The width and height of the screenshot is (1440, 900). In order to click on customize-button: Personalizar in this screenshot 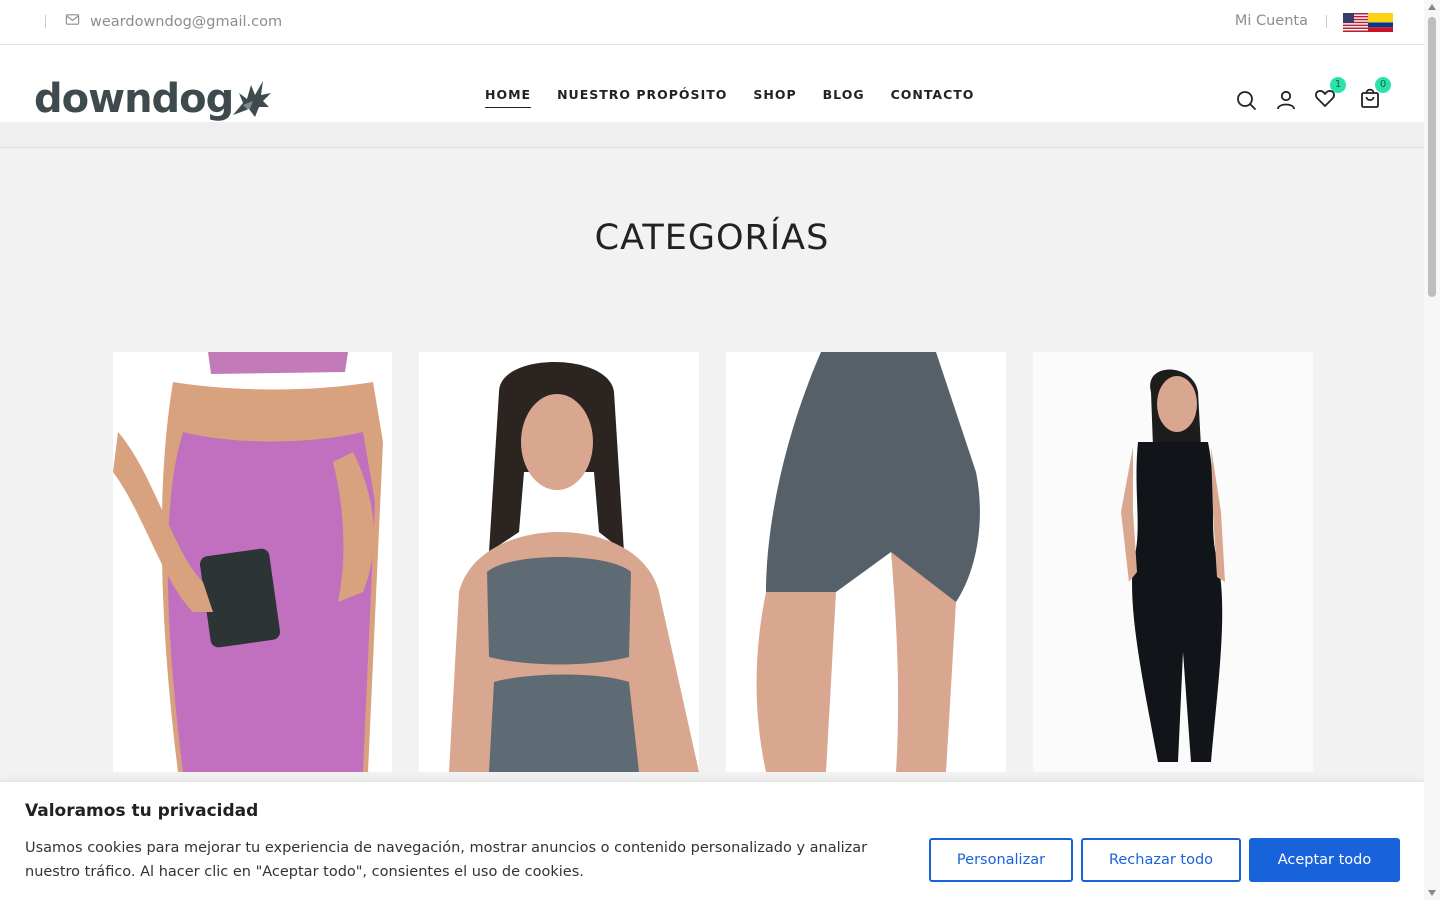, I will do `click(1001, 860)`.